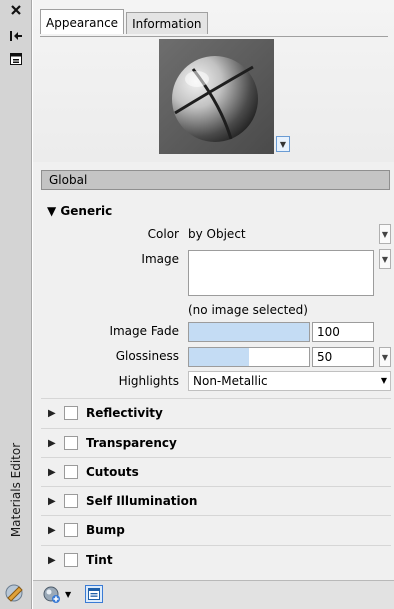  Describe the element at coordinates (86, 211) in the screenshot. I see `generic-heading: Generic` at that location.